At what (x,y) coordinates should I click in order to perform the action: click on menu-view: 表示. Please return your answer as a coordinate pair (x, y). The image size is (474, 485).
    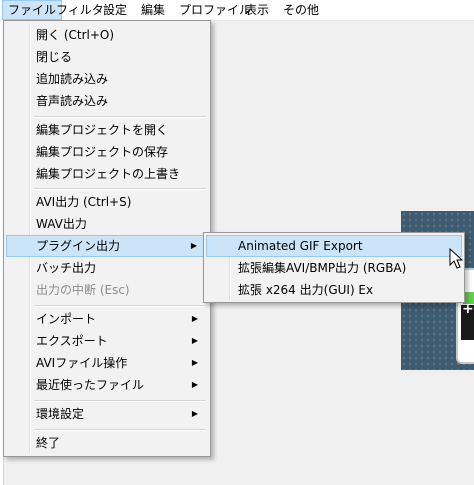
    Looking at the image, I should click on (257, 10).